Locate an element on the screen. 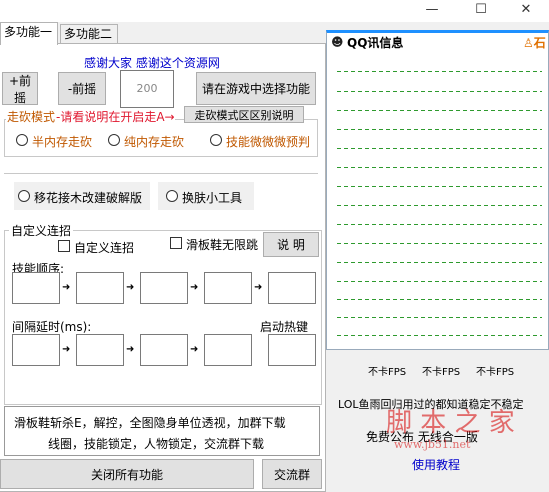  qq-title: QQ讯信息 is located at coordinates (375, 43).